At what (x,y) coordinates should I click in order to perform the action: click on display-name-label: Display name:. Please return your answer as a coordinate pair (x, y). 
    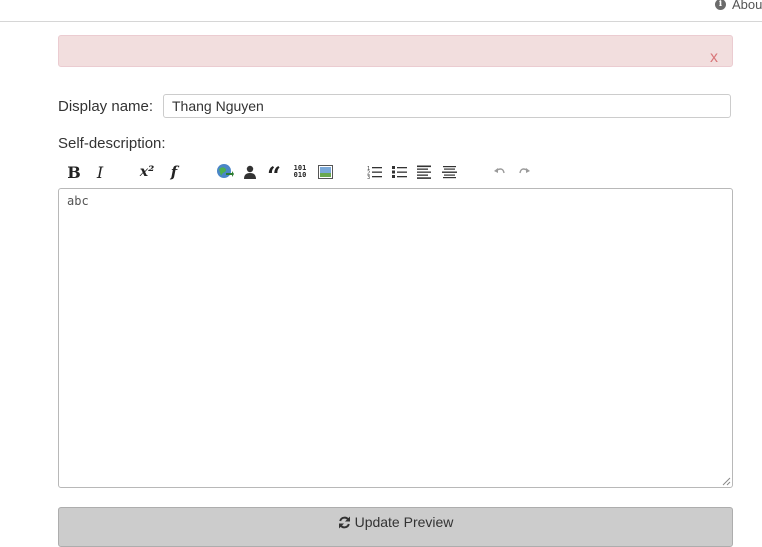
    Looking at the image, I should click on (106, 106).